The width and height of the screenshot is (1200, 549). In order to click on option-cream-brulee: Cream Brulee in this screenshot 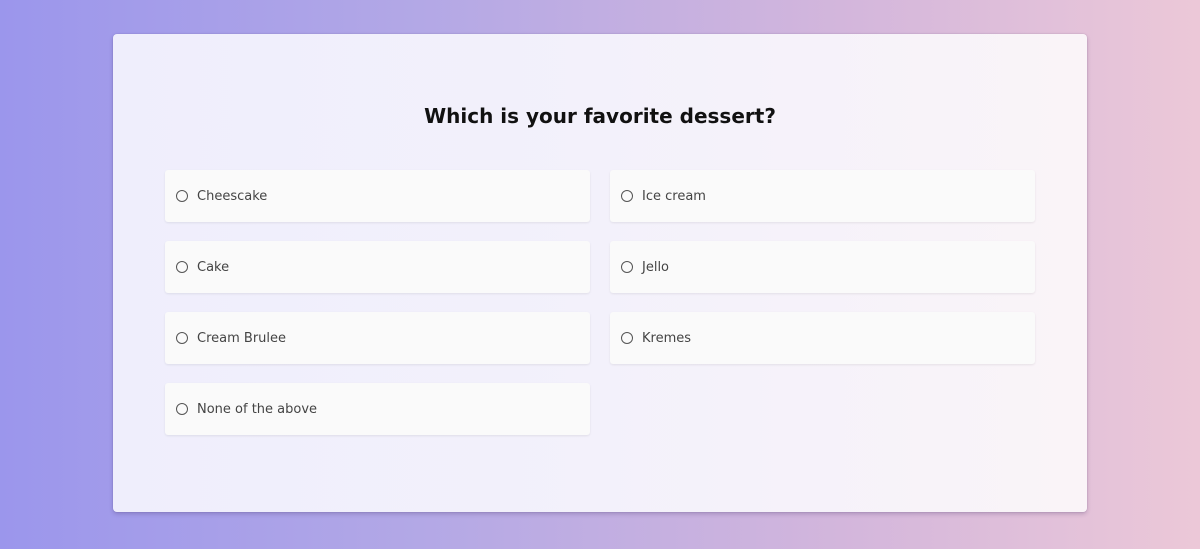, I will do `click(377, 338)`.